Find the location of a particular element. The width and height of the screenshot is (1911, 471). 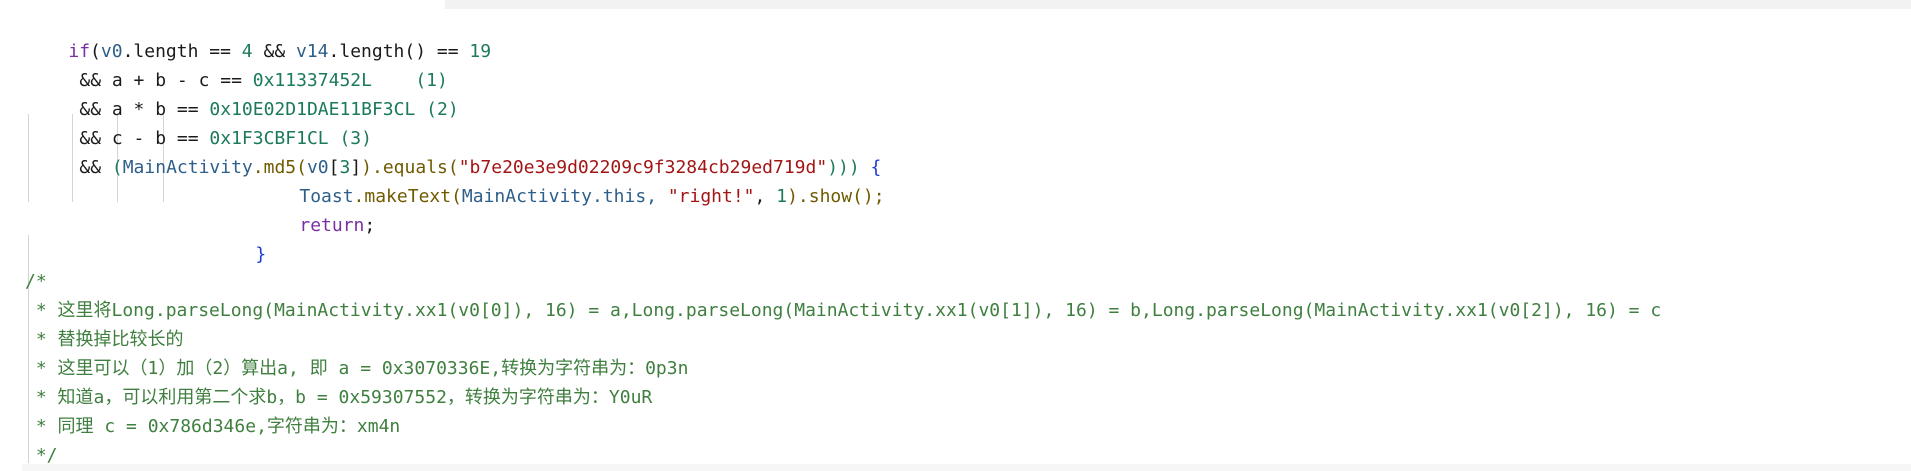

comment-open: /* is located at coordinates (36, 281).